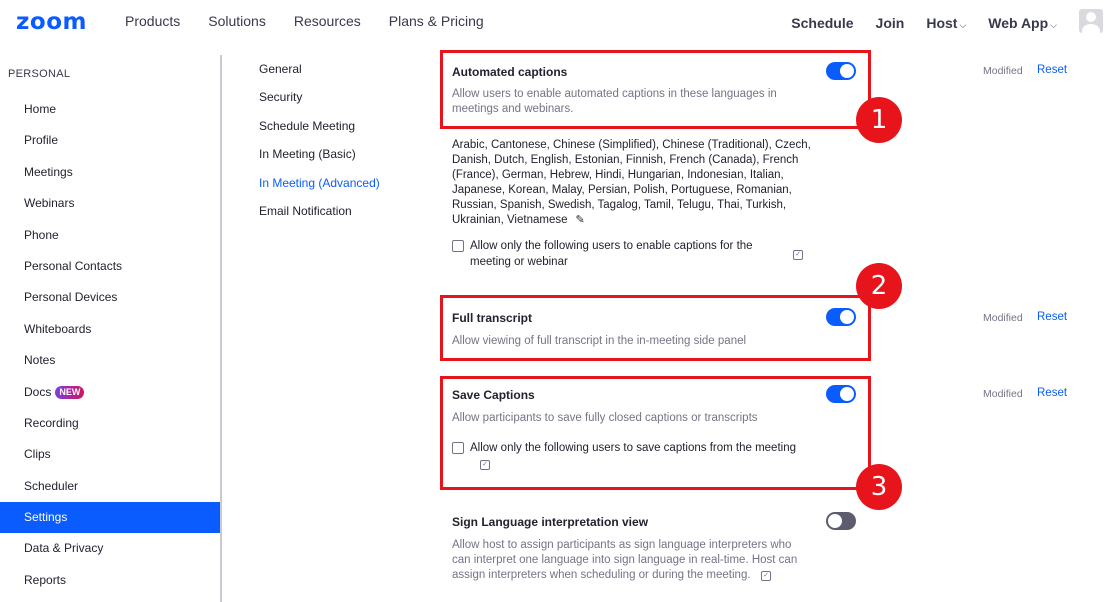 The width and height of the screenshot is (1111, 602). Describe the element at coordinates (1052, 393) in the screenshot. I see `save-captions-reset: Reset` at that location.